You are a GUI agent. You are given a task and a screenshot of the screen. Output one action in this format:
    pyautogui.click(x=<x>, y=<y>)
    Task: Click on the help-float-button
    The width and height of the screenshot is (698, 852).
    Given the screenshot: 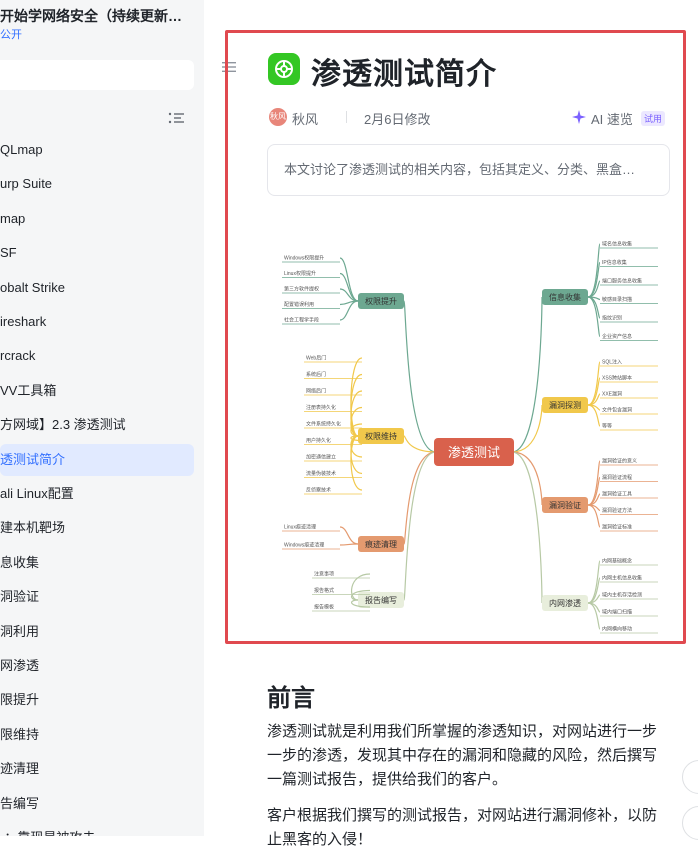 What is the action you would take?
    pyautogui.click(x=690, y=823)
    